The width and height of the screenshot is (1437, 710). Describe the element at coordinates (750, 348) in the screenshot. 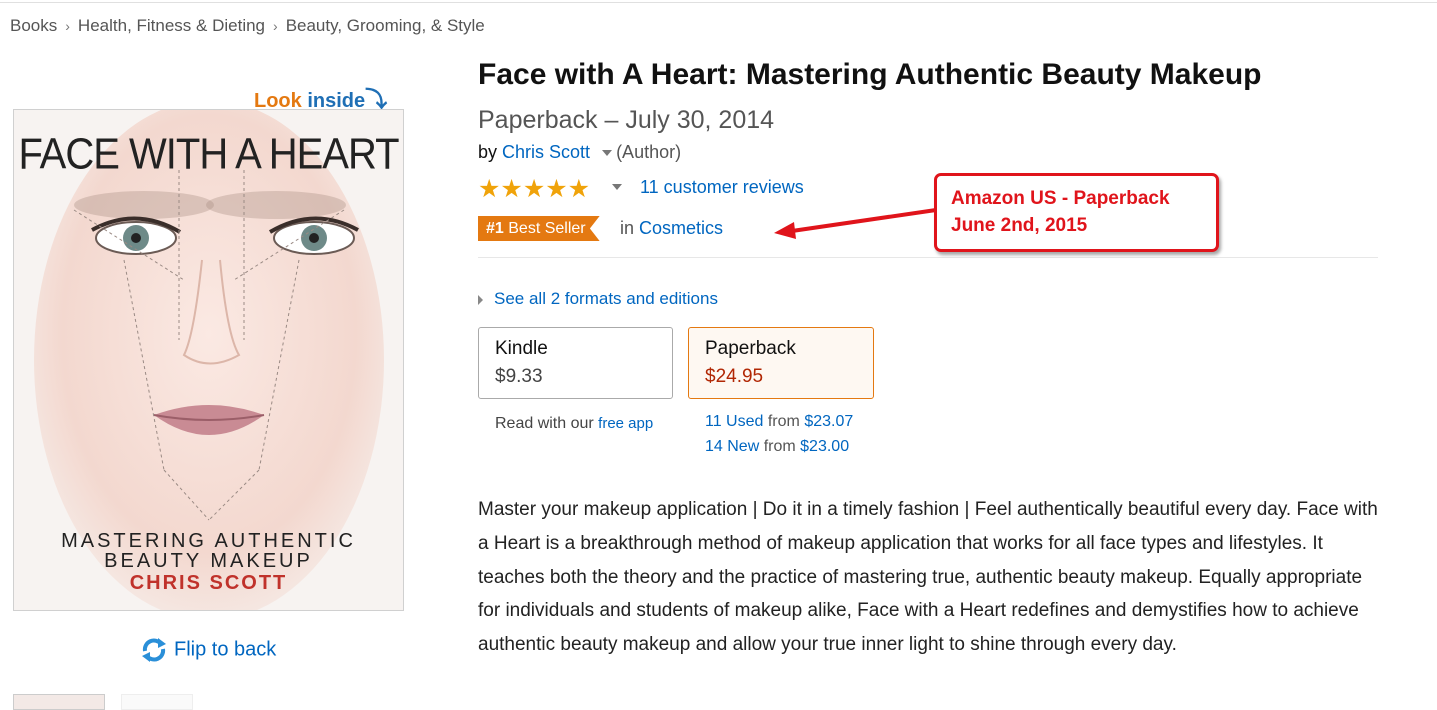

I see `format-name: Paperback` at that location.